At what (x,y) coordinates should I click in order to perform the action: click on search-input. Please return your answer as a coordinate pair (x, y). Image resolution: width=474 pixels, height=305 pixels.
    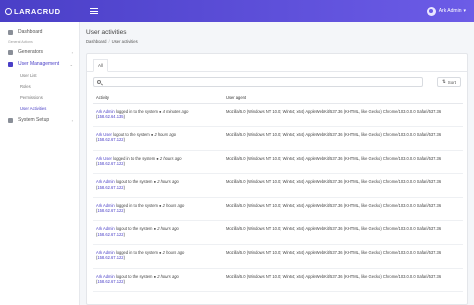
    Looking at the image, I should click on (254, 82).